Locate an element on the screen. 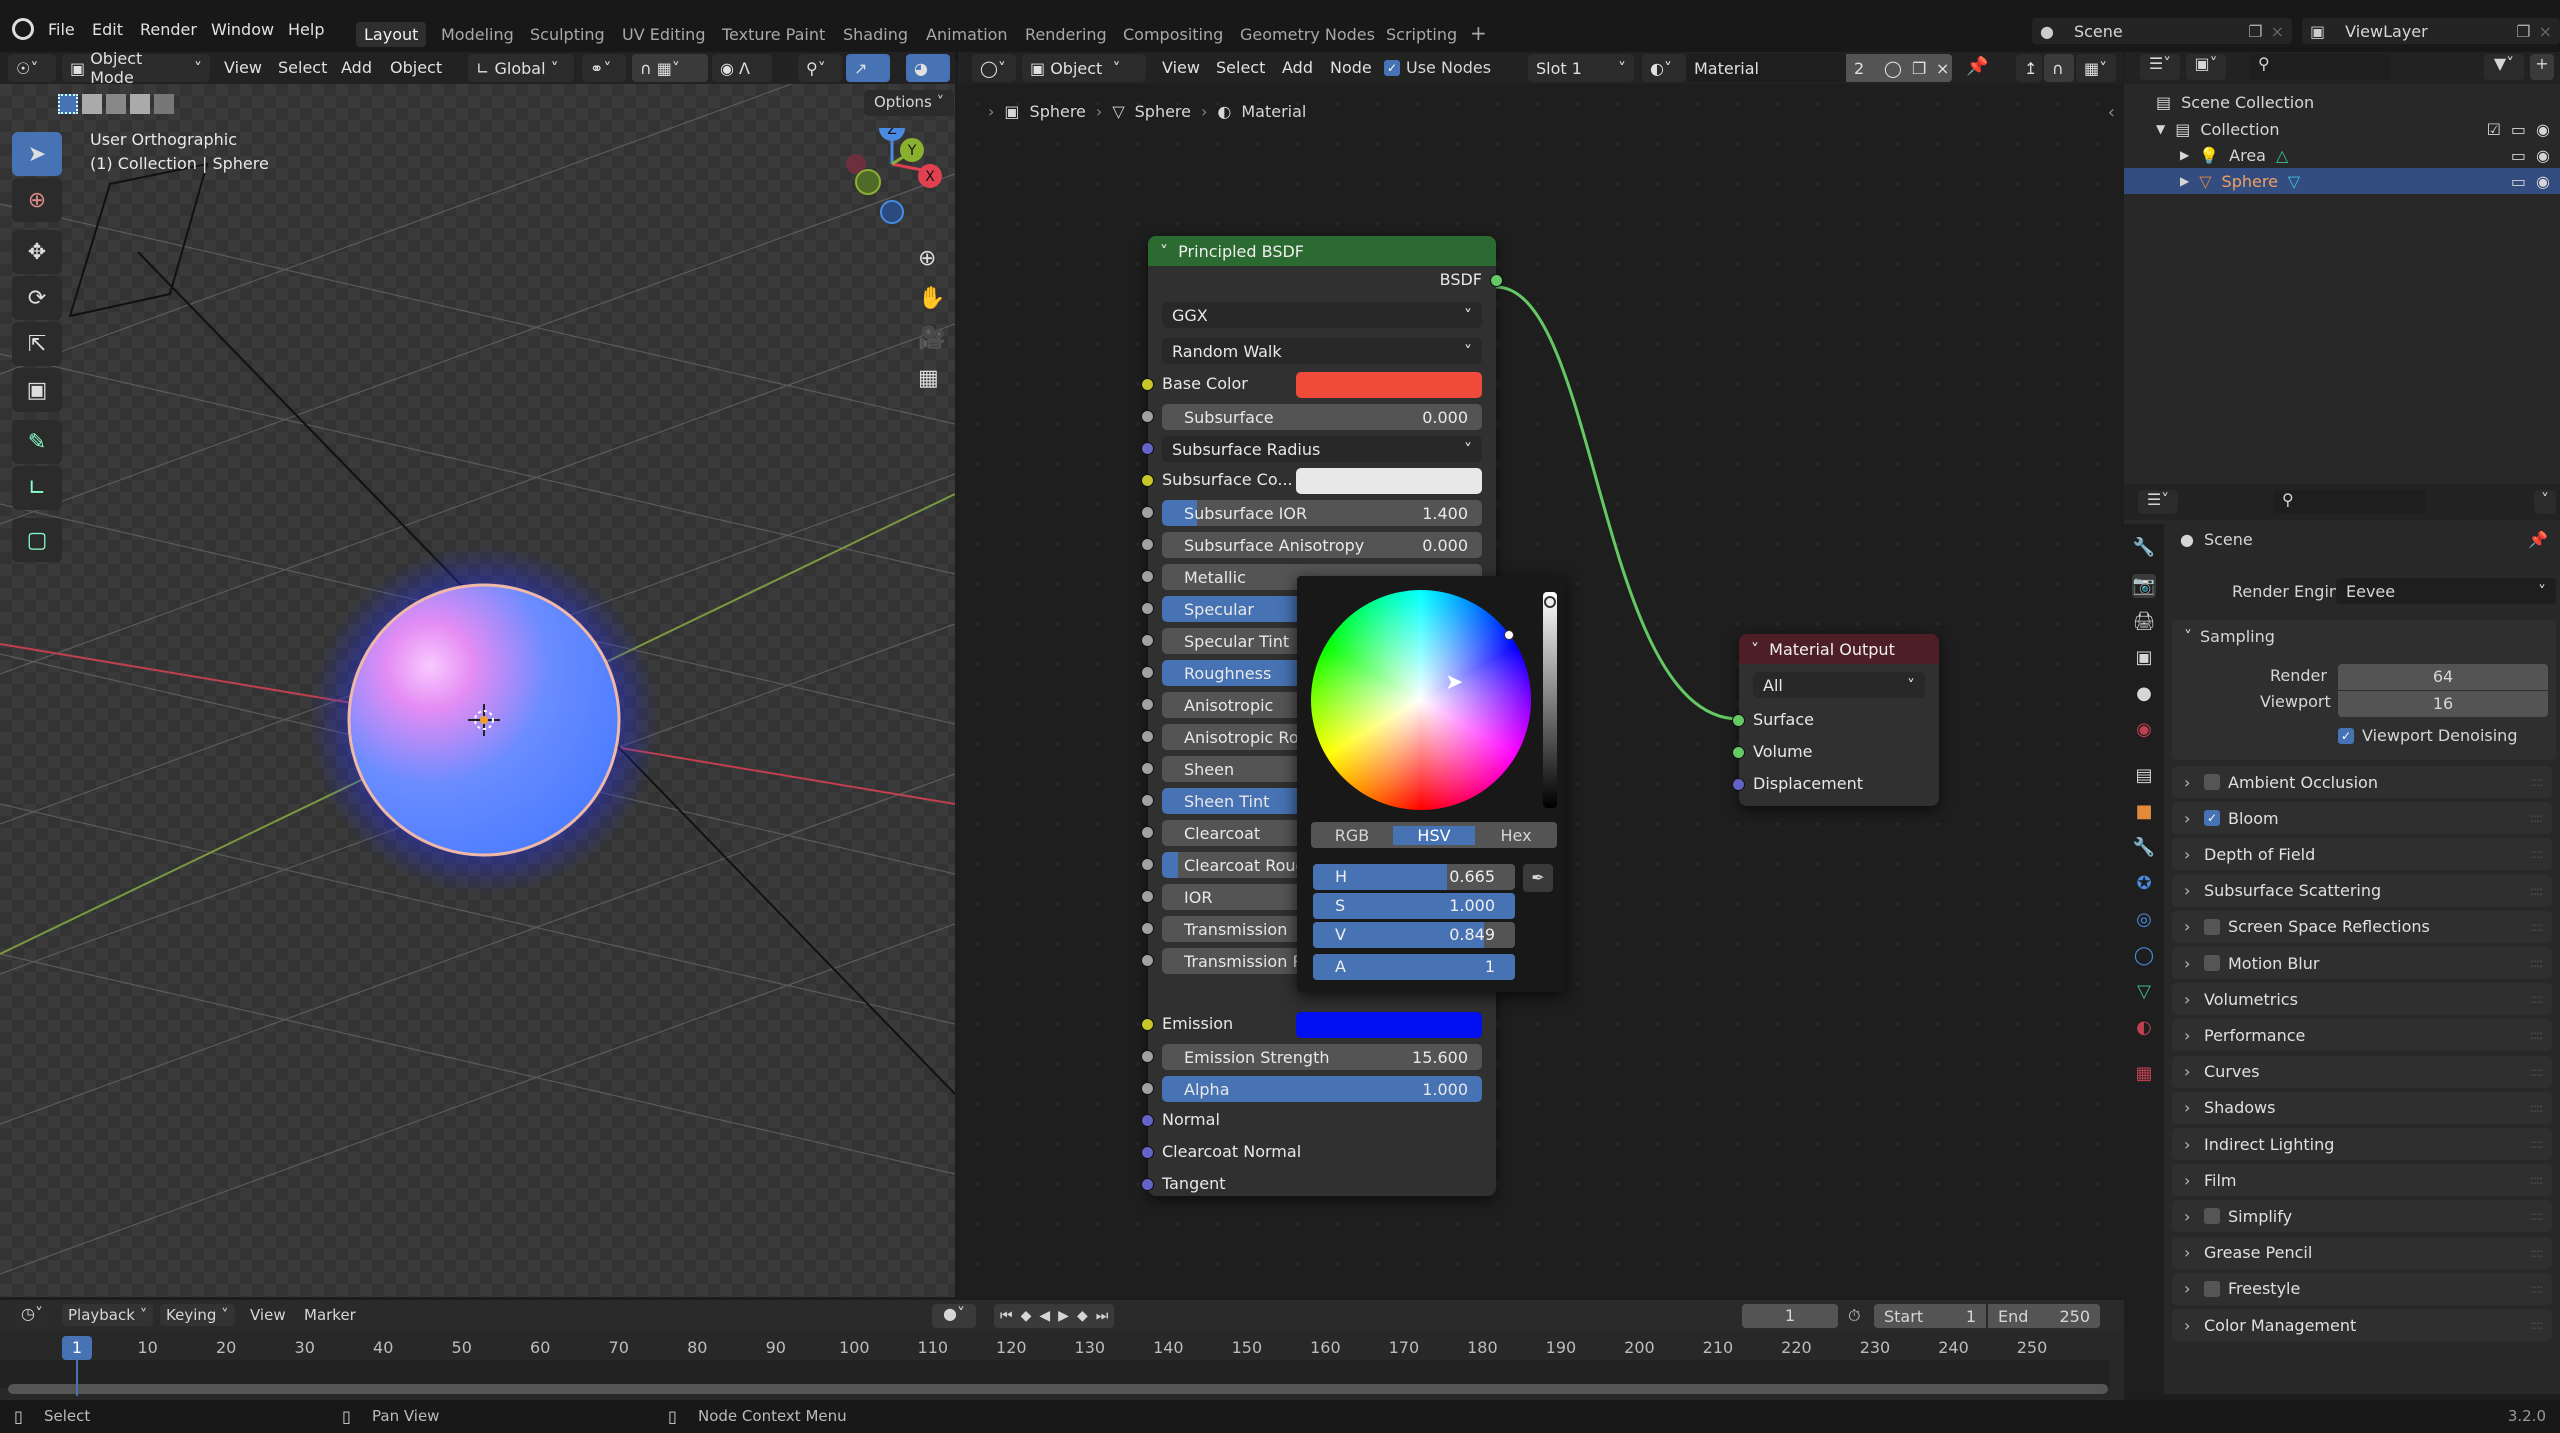 The width and height of the screenshot is (2560, 1433). value-slider-handle is located at coordinates (1550, 602).